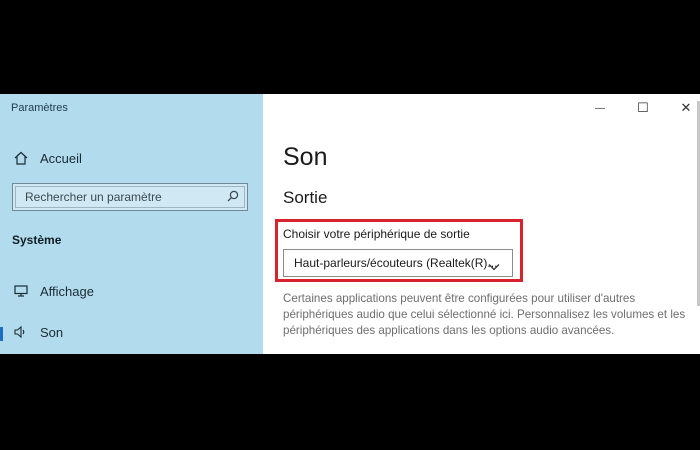 The height and width of the screenshot is (450, 700). I want to click on monitor-icon, so click(21, 291).